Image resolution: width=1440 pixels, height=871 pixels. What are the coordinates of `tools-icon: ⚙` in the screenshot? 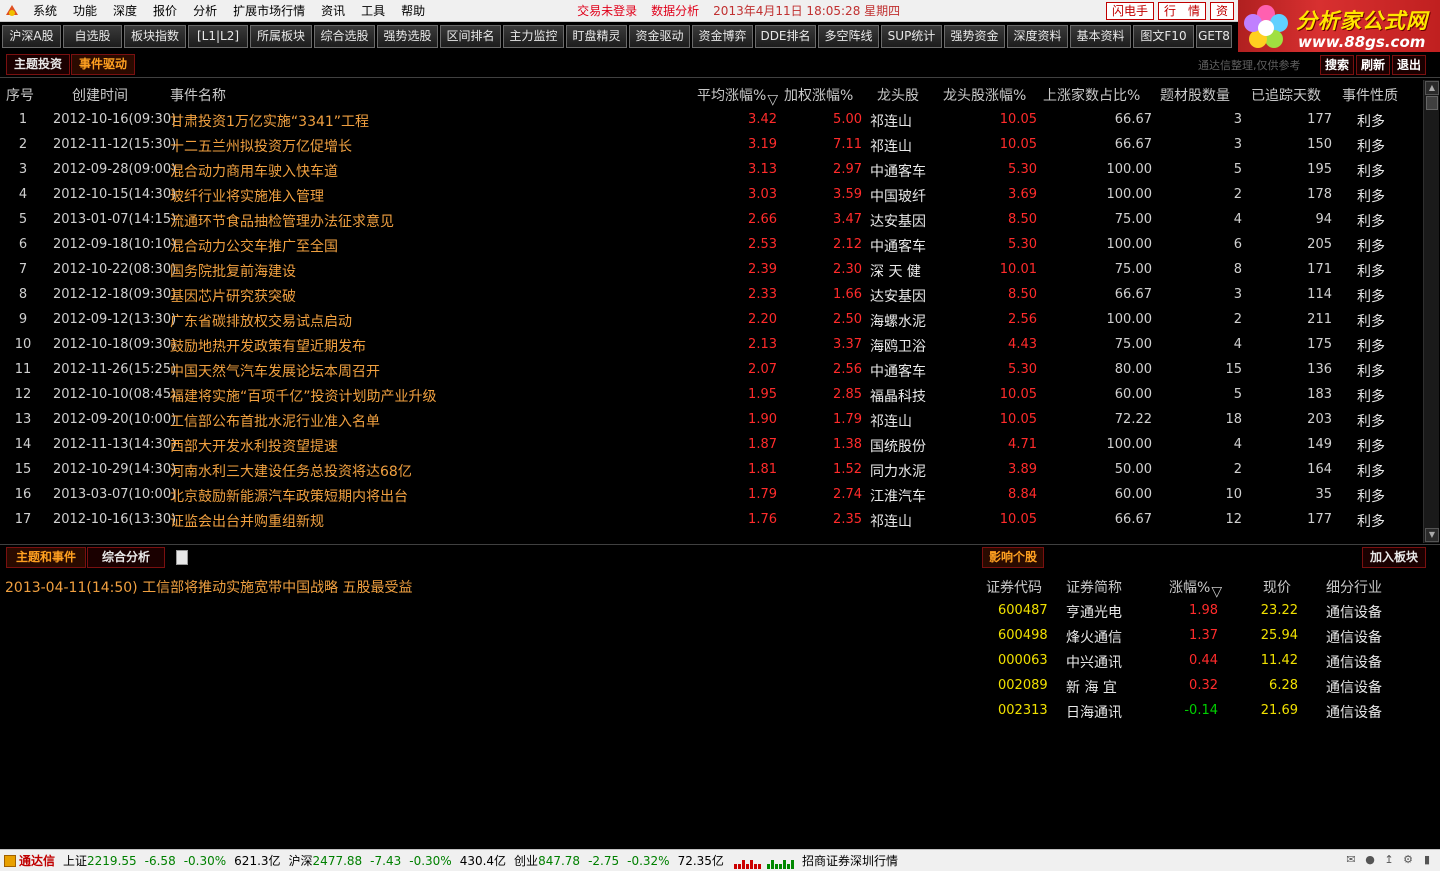 It's located at (1408, 860).